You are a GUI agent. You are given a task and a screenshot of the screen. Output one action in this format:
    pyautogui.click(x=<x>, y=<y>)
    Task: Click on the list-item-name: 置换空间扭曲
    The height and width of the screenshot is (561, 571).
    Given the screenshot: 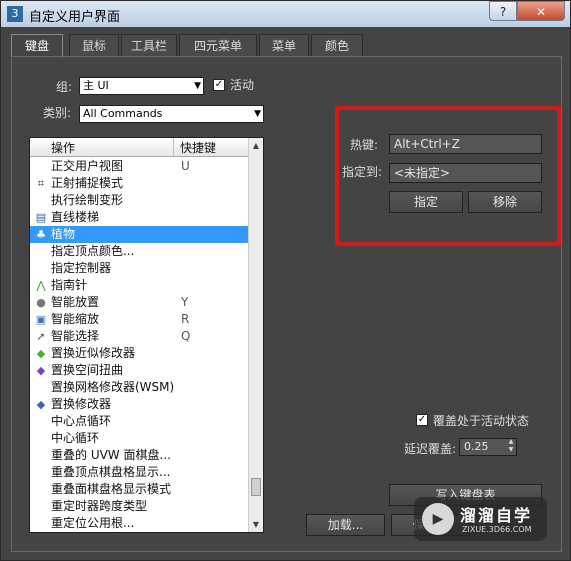 What is the action you would take?
    pyautogui.click(x=87, y=370)
    